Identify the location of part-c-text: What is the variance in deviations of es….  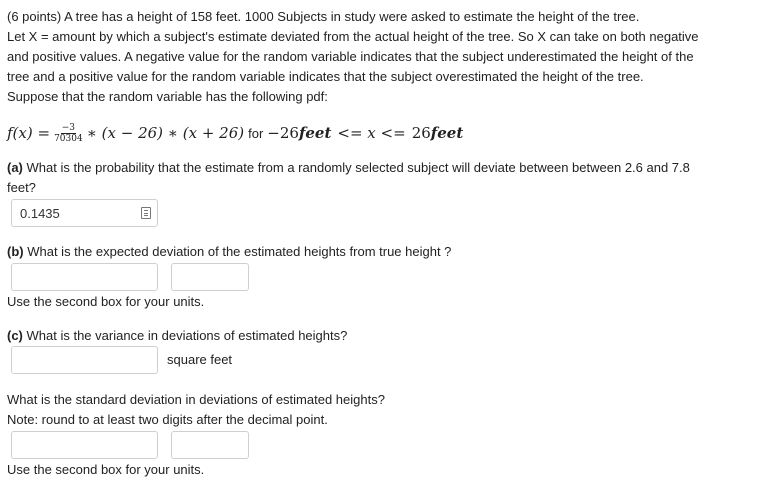
(185, 335).